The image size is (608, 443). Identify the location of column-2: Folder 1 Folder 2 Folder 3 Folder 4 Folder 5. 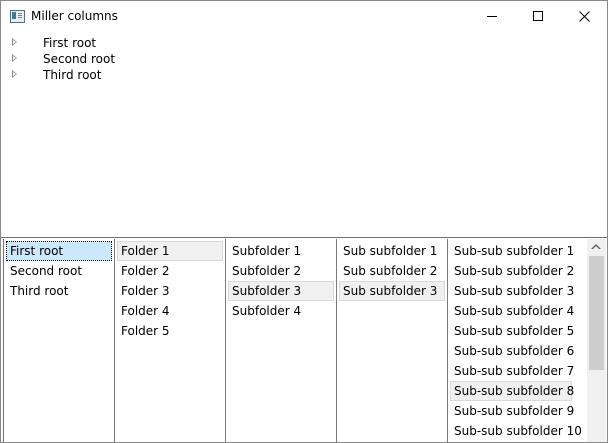
(170, 340).